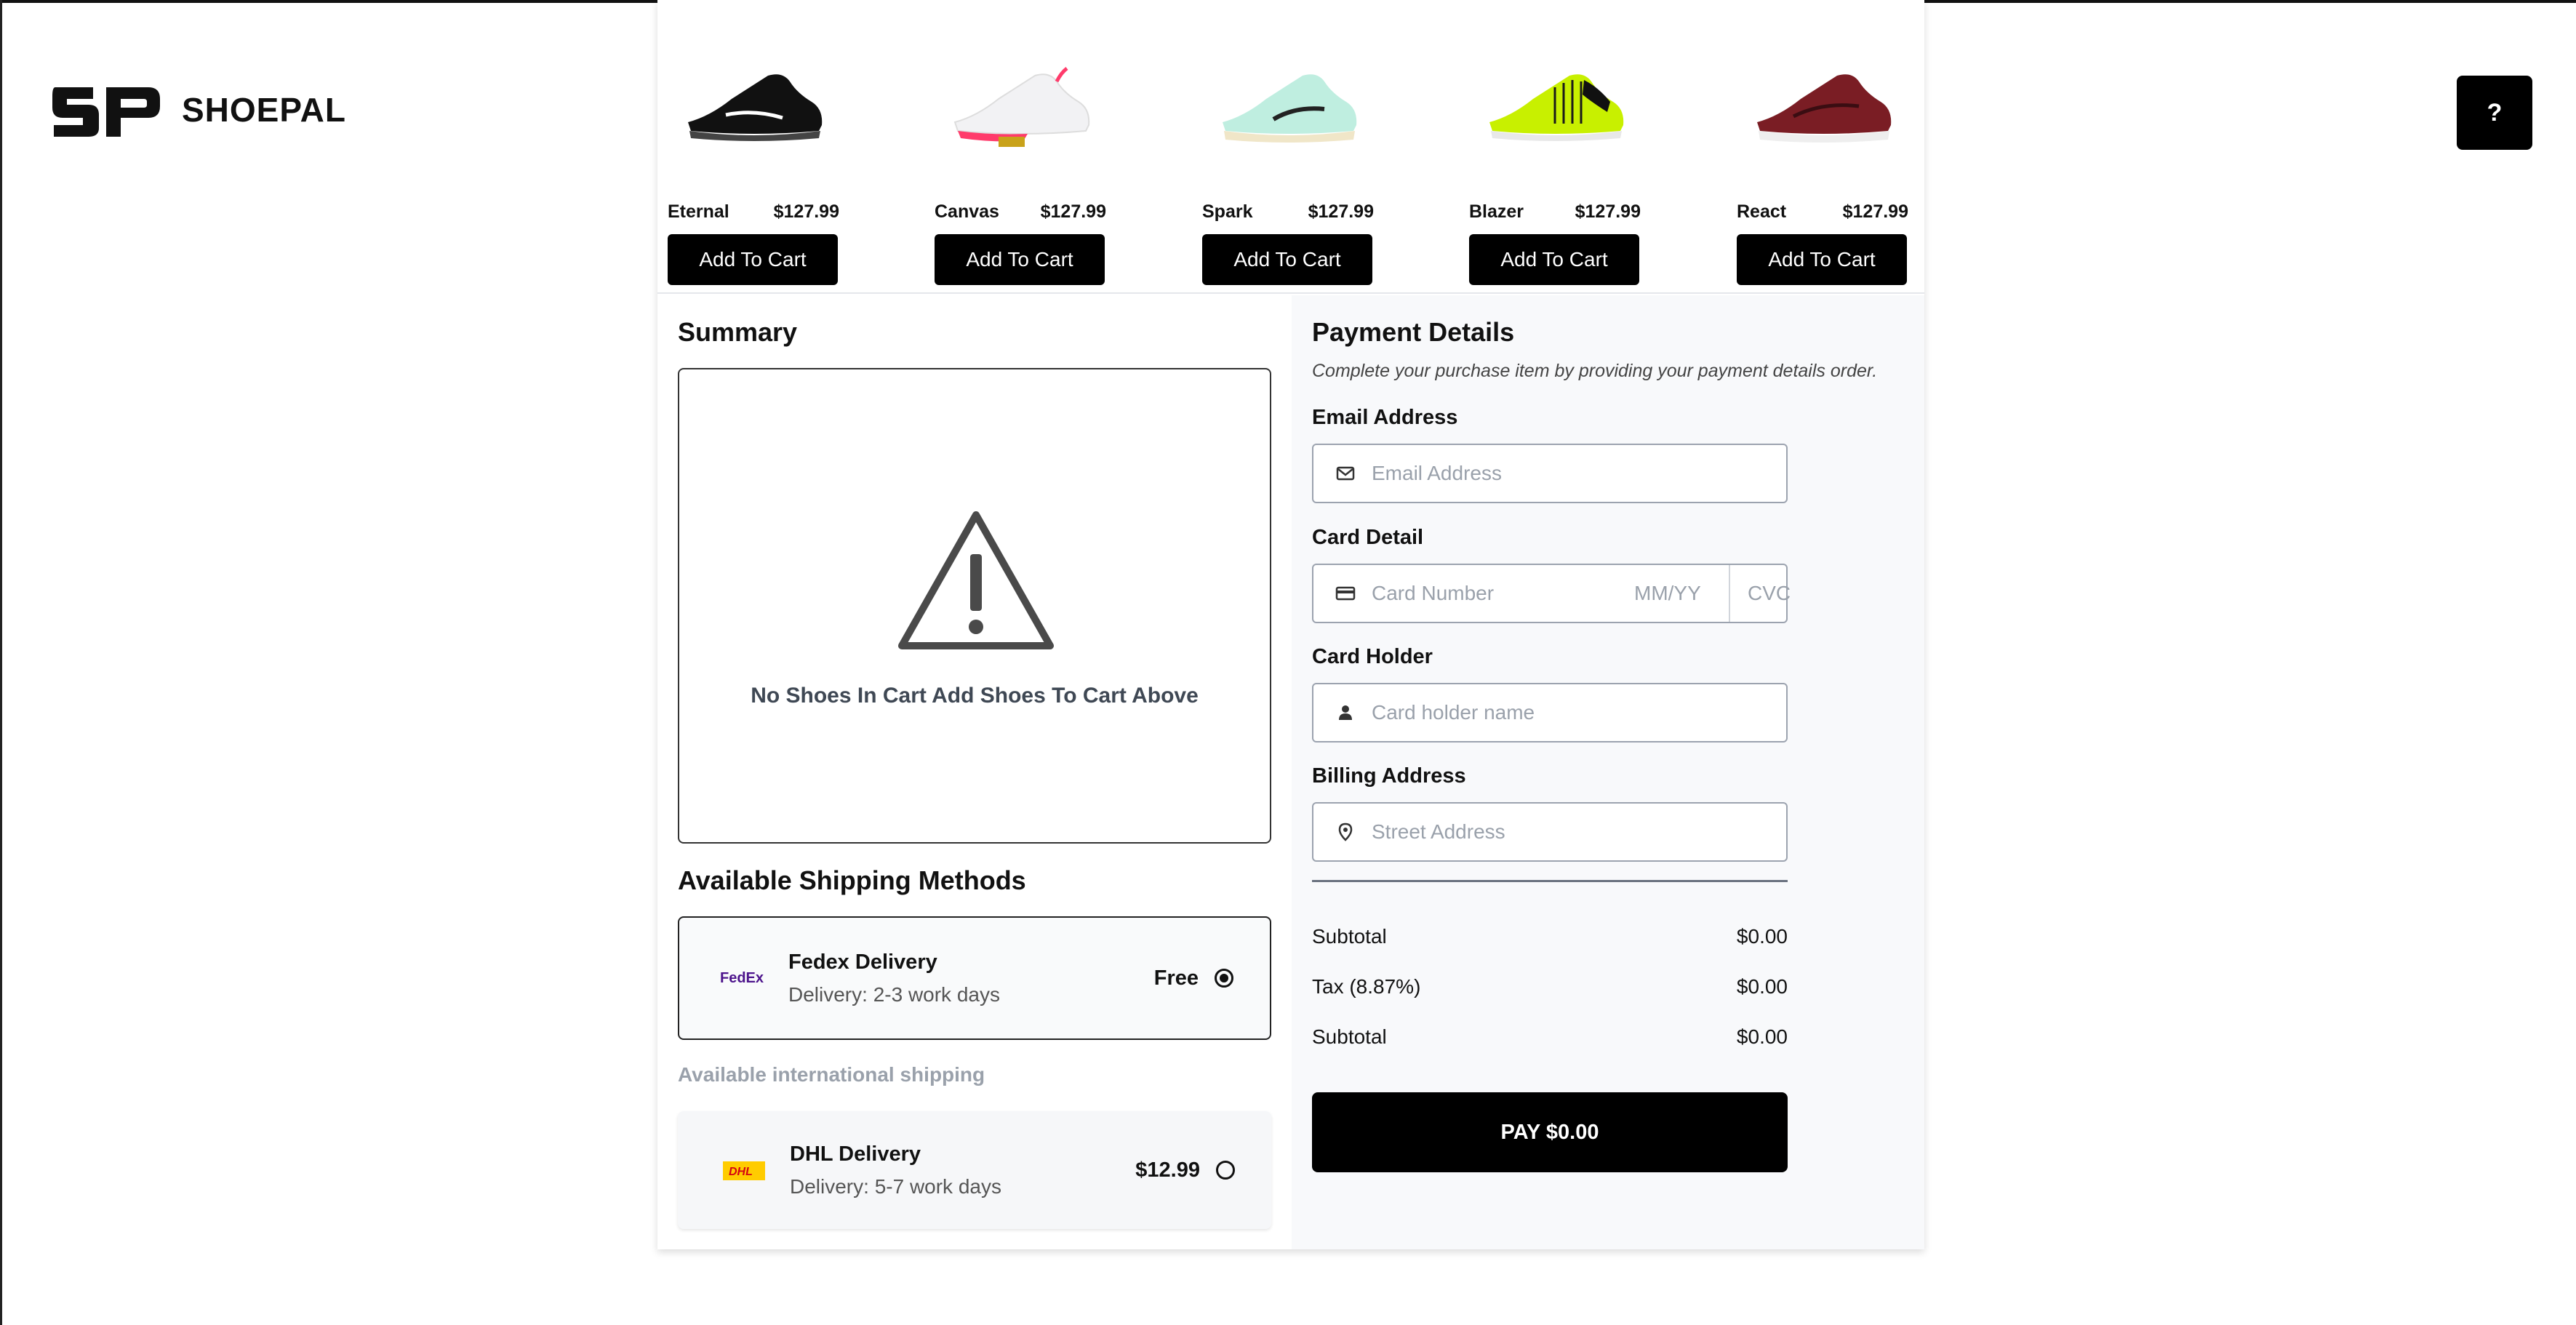  I want to click on email-label: Email Address, so click(1385, 418).